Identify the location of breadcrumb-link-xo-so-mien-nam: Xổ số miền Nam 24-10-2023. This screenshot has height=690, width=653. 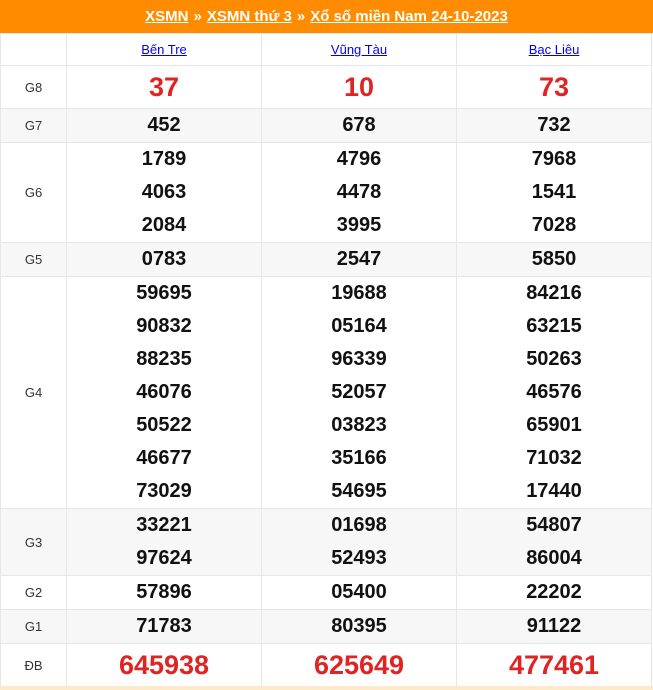
(409, 16).